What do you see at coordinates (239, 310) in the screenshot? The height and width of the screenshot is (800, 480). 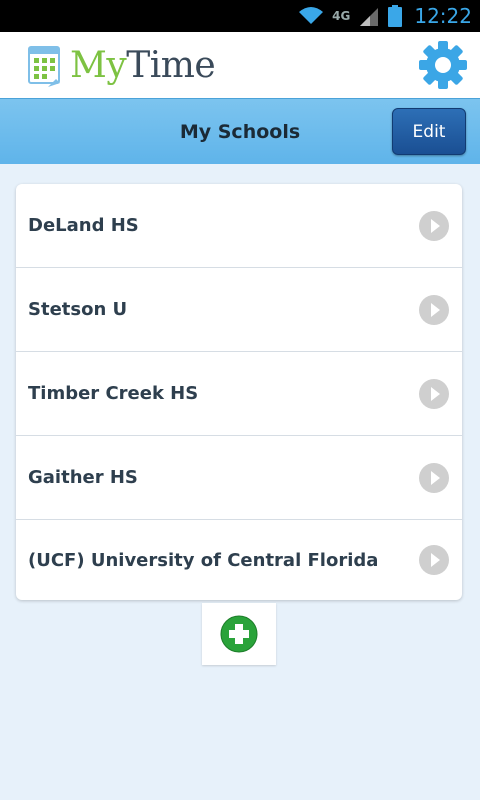 I see `list-item: Stetson U` at bounding box center [239, 310].